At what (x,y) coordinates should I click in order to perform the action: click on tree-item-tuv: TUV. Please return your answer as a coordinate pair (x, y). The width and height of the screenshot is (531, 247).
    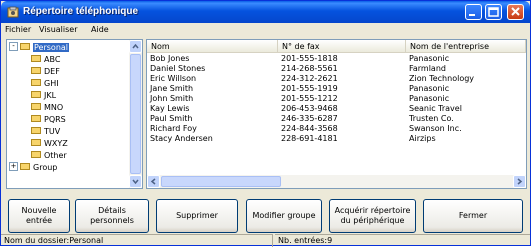
    Looking at the image, I should click on (45, 131).